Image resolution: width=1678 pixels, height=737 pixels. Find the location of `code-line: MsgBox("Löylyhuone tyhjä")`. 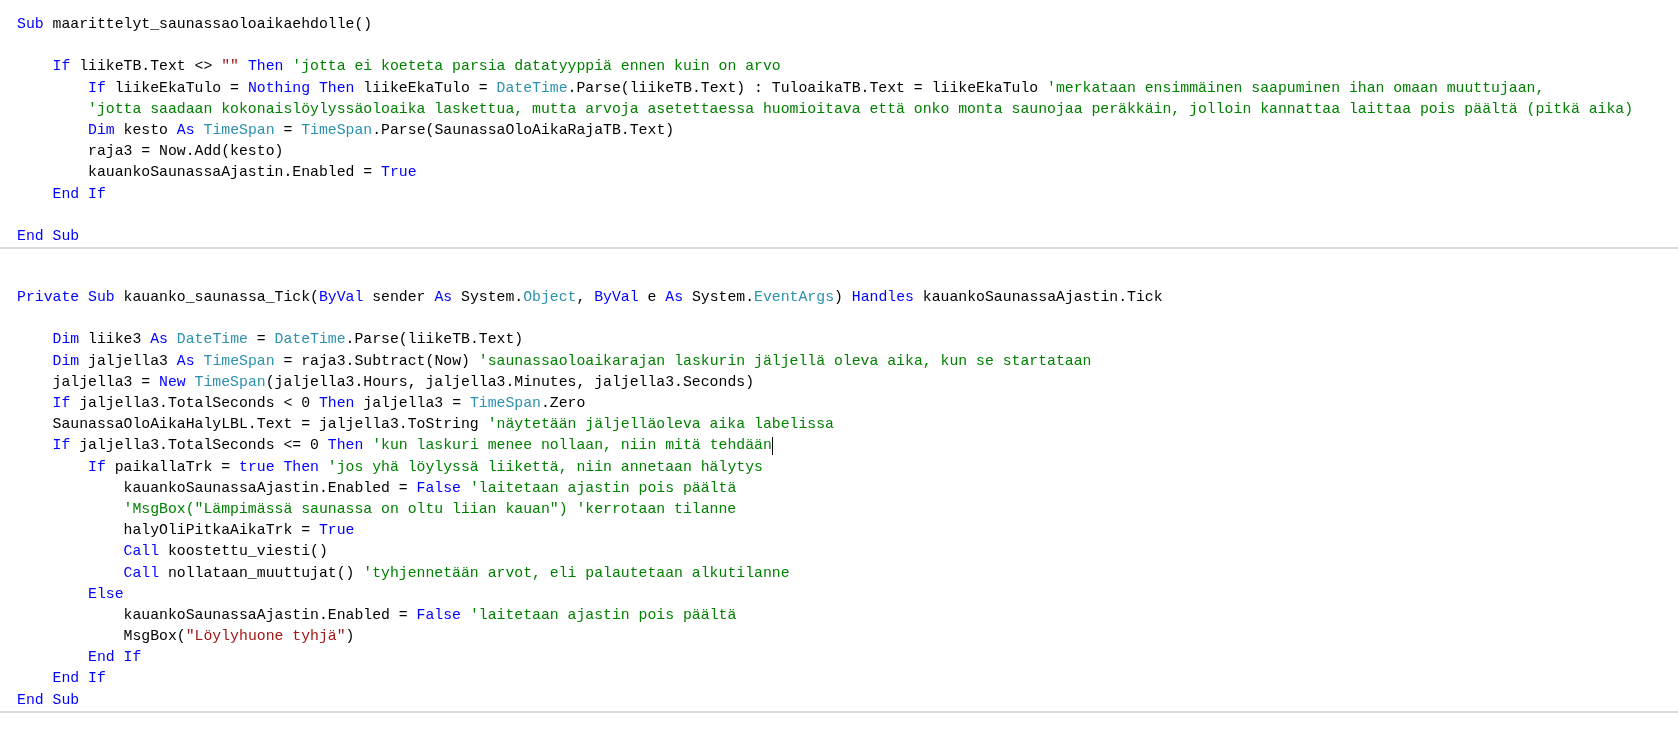

code-line: MsgBox("Löylyhuone tyhjä") is located at coordinates (238, 637).